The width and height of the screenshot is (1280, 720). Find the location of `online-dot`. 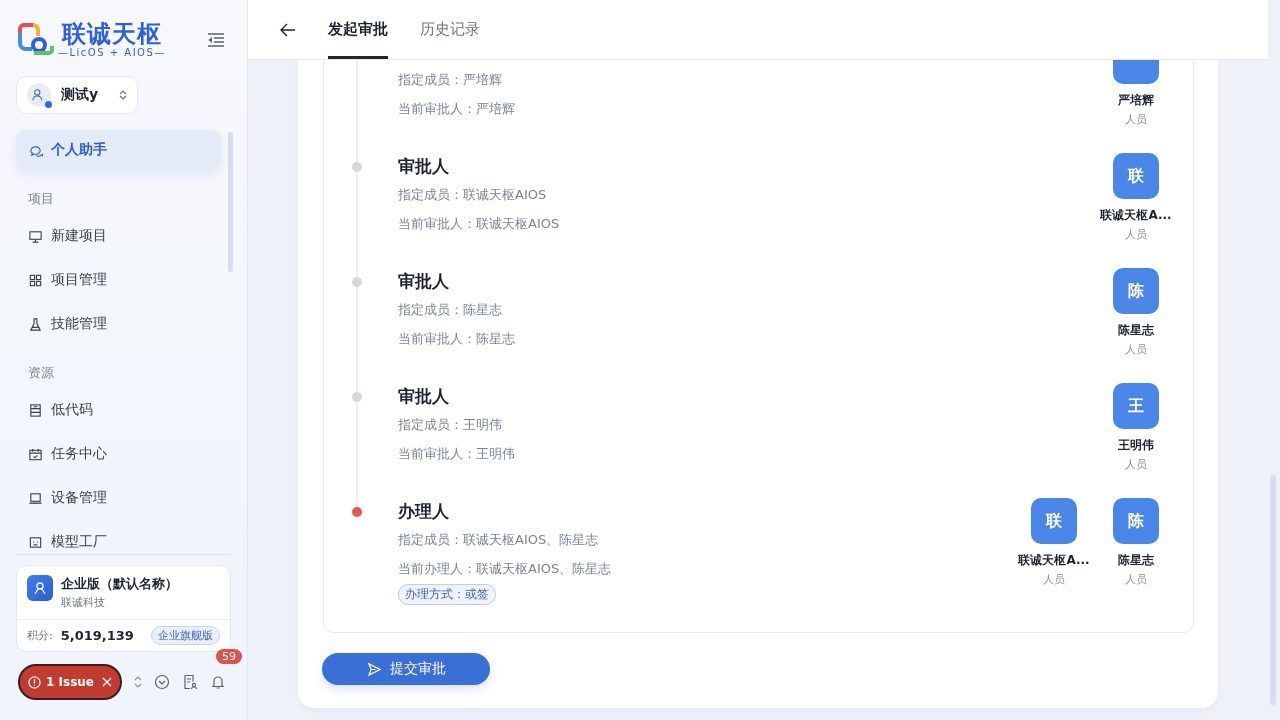

online-dot is located at coordinates (48, 104).